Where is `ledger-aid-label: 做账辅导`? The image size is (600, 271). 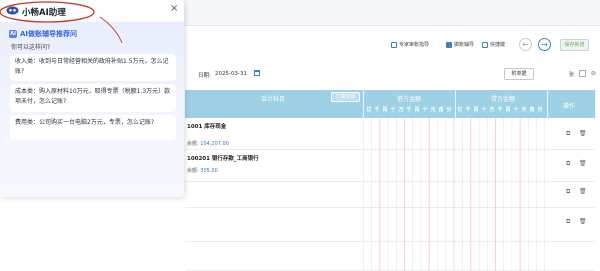 ledger-aid-label: 做账辅导 is located at coordinates (464, 45).